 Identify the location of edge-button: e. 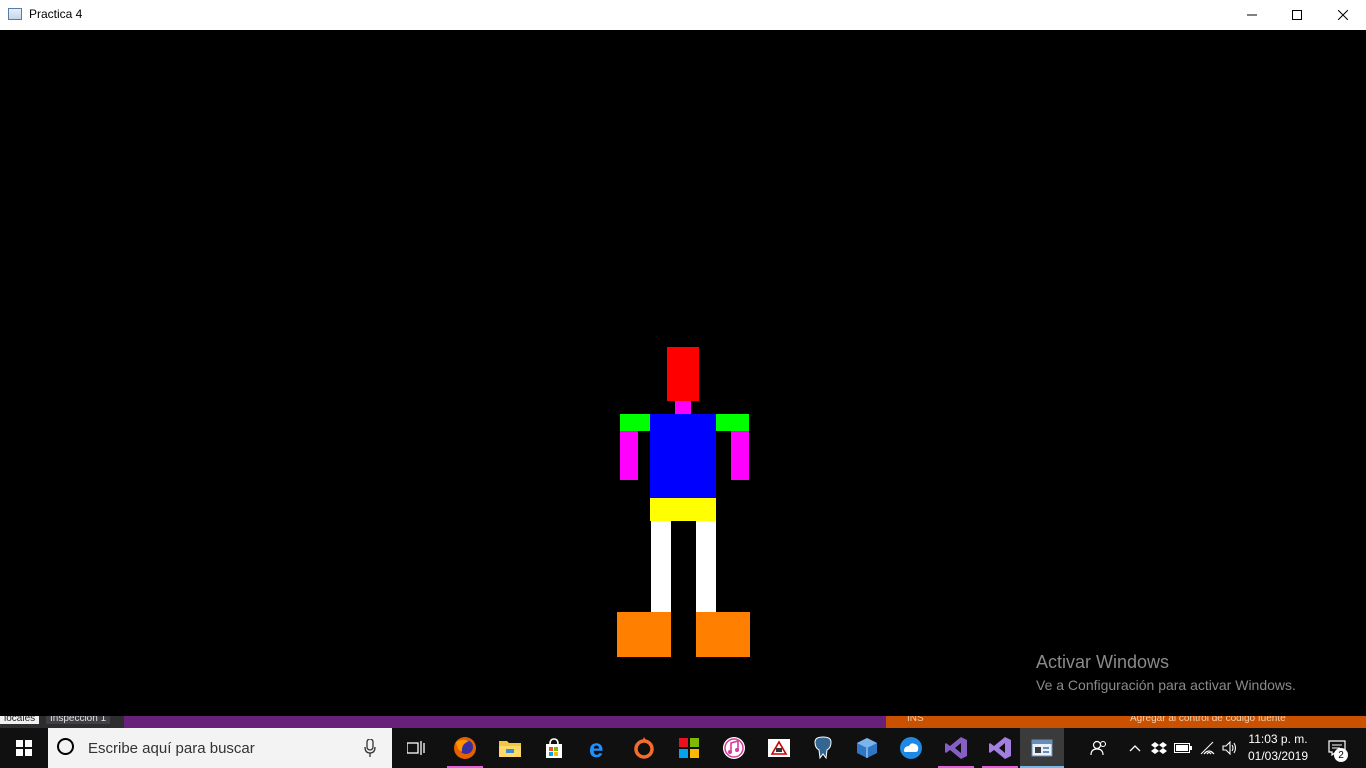
(599, 748).